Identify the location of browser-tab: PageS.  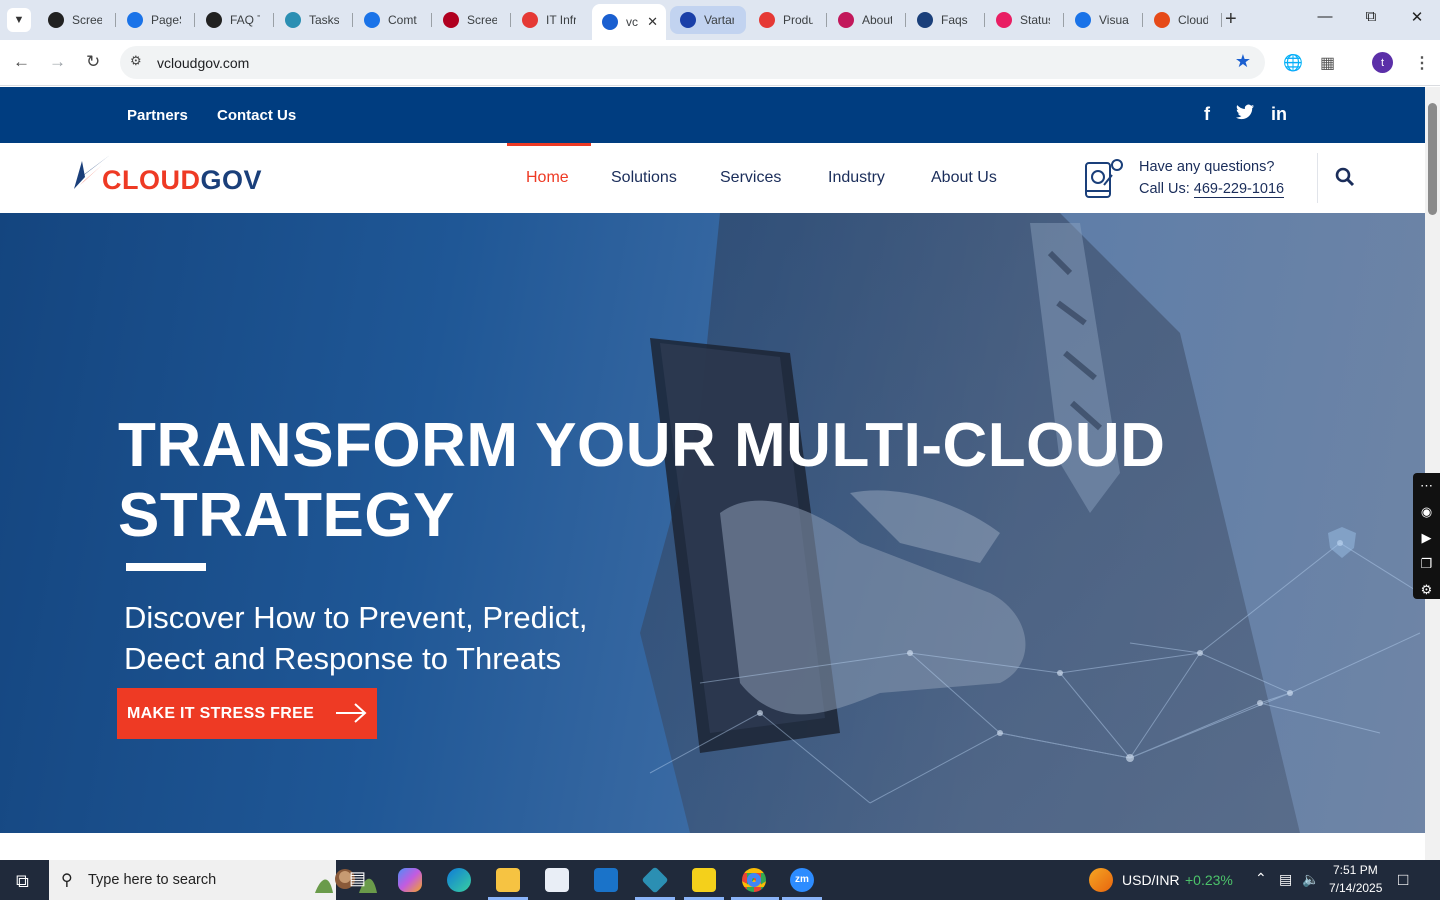
(155, 20).